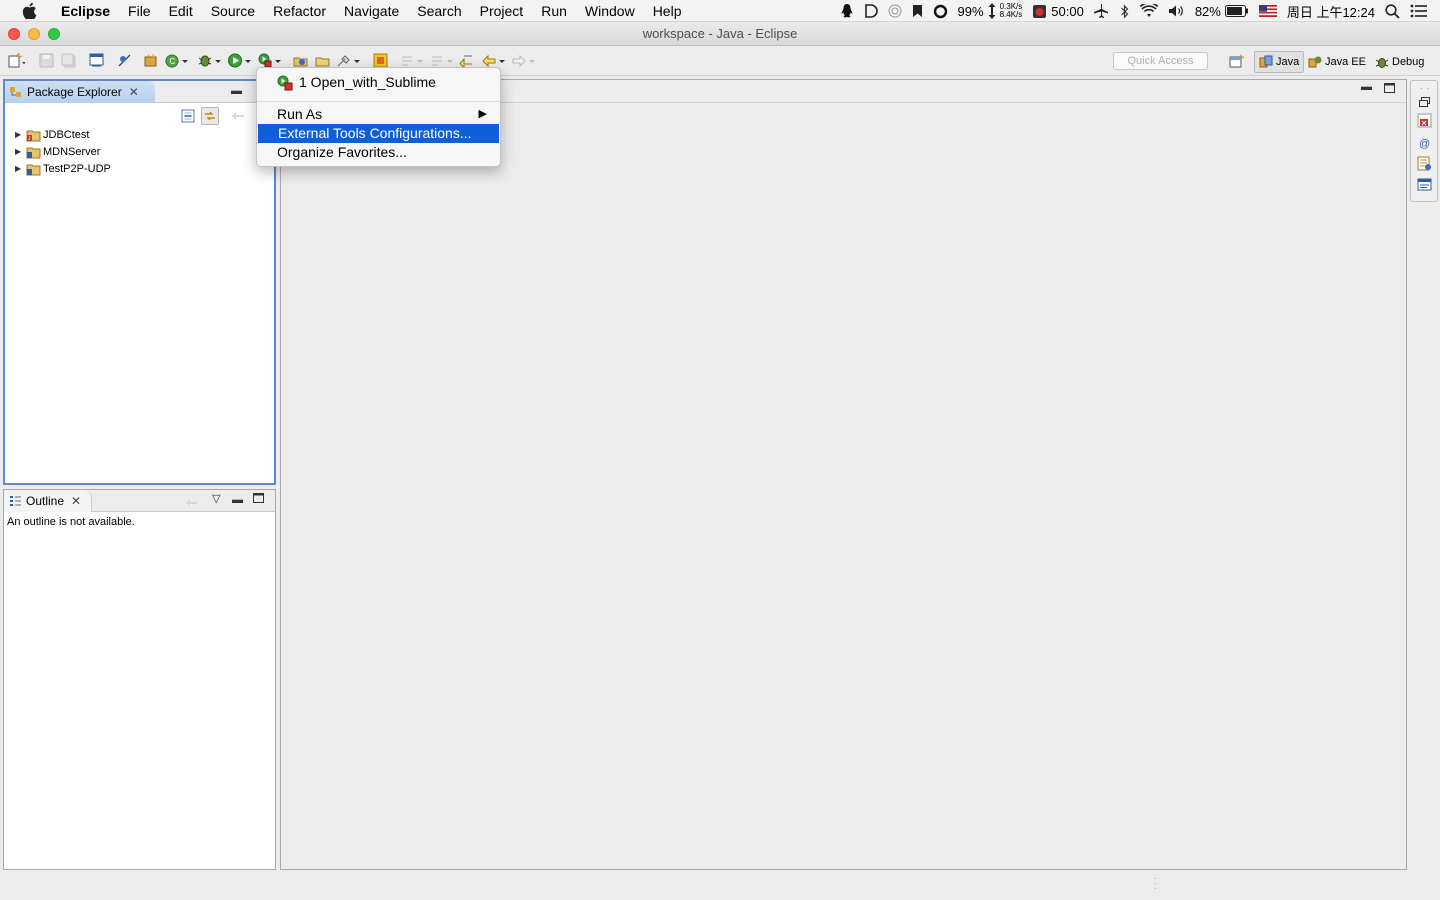  I want to click on perspective-java: Java, so click(1279, 62).